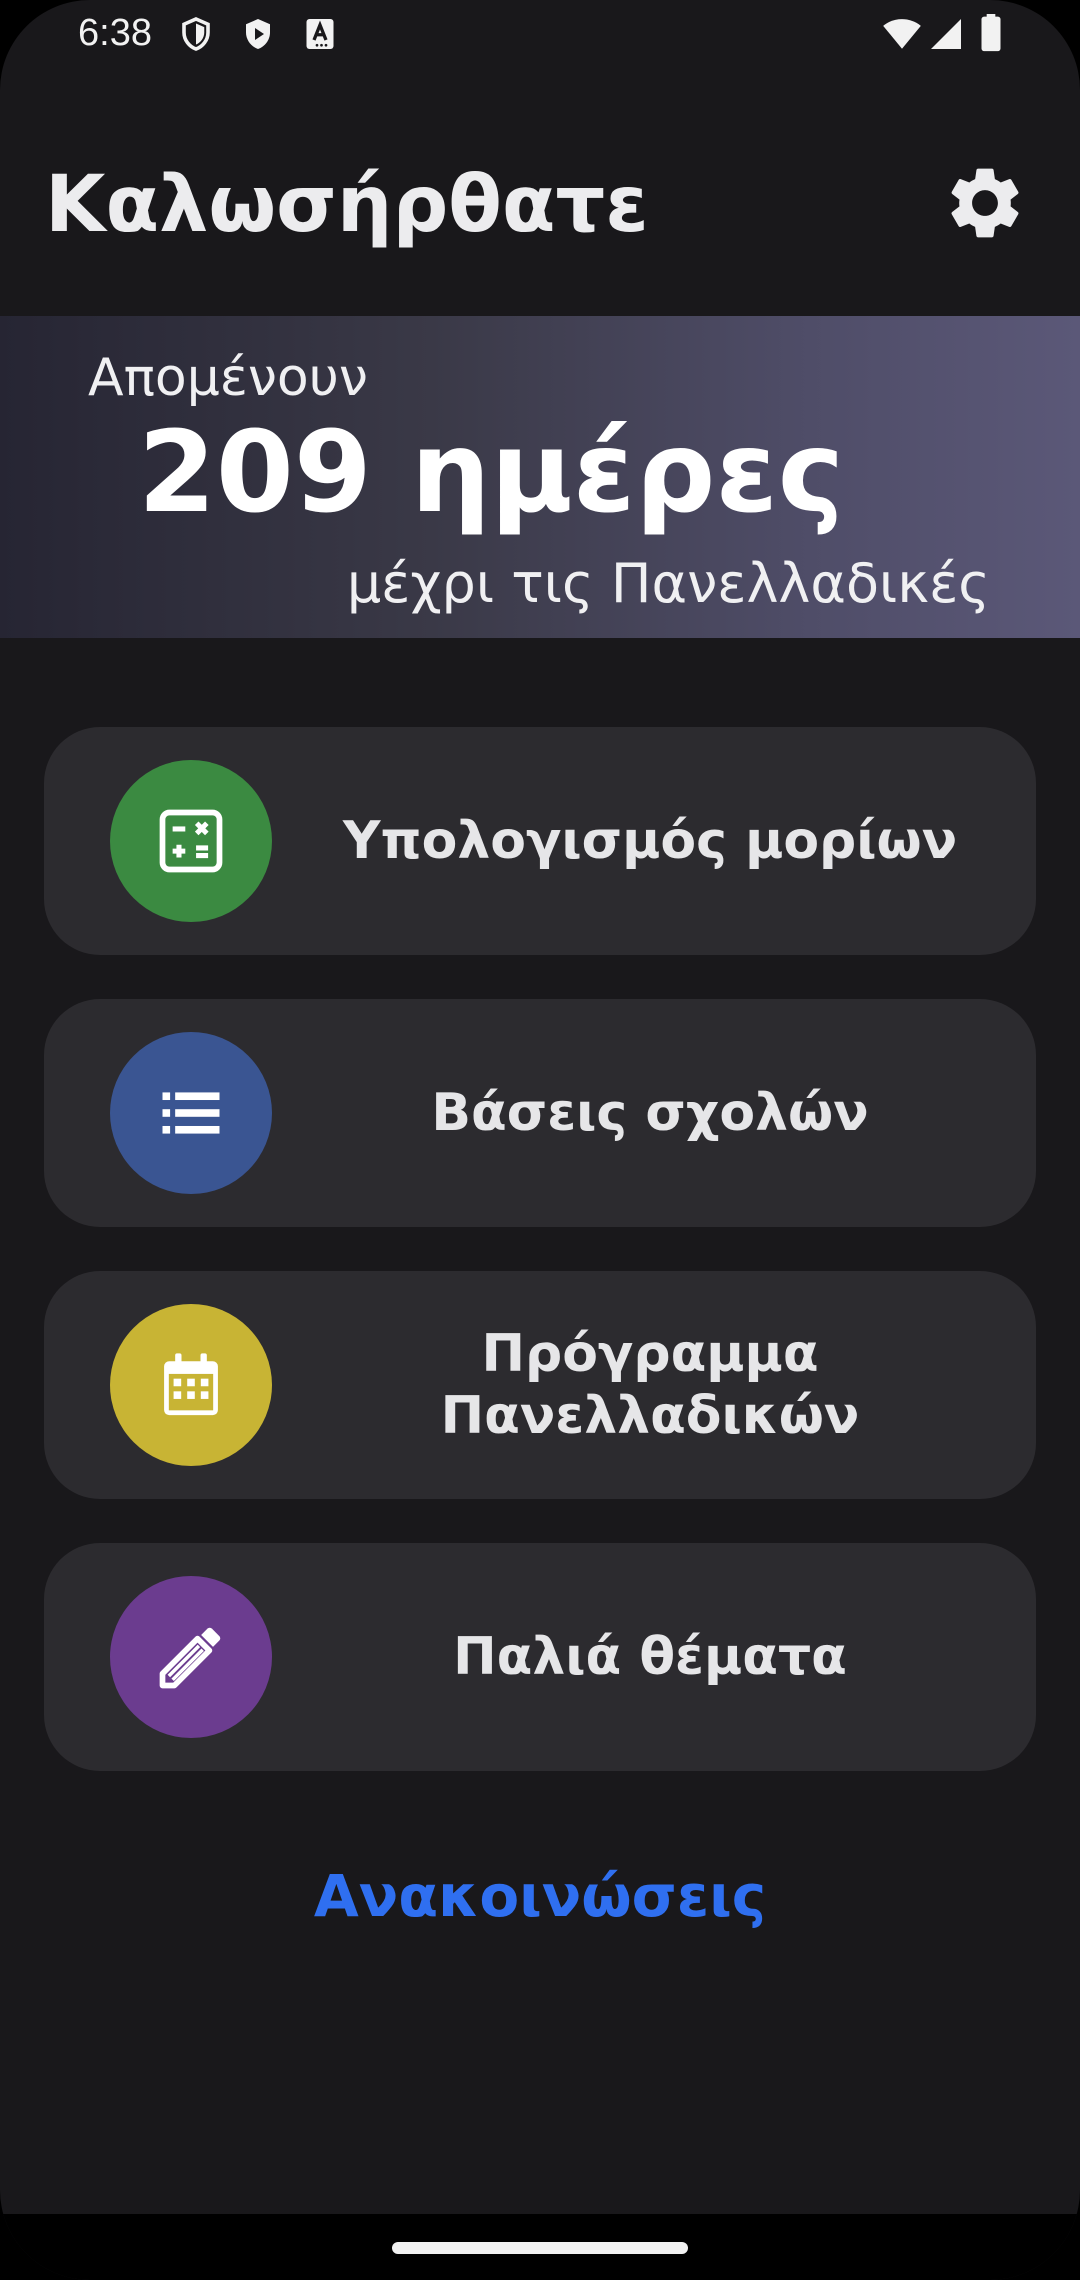 The height and width of the screenshot is (2280, 1080). What do you see at coordinates (902, 34) in the screenshot?
I see `wifi-icon` at bounding box center [902, 34].